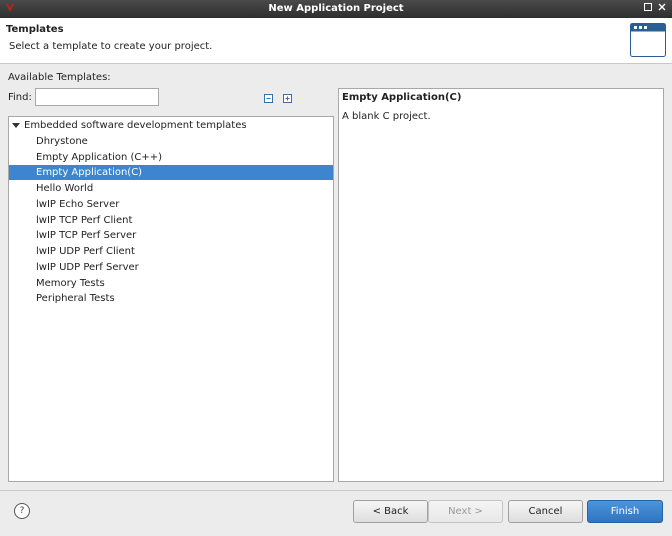  Describe the element at coordinates (171, 267) in the screenshot. I see `tree-item: lwIP UDP Perf Server` at that location.